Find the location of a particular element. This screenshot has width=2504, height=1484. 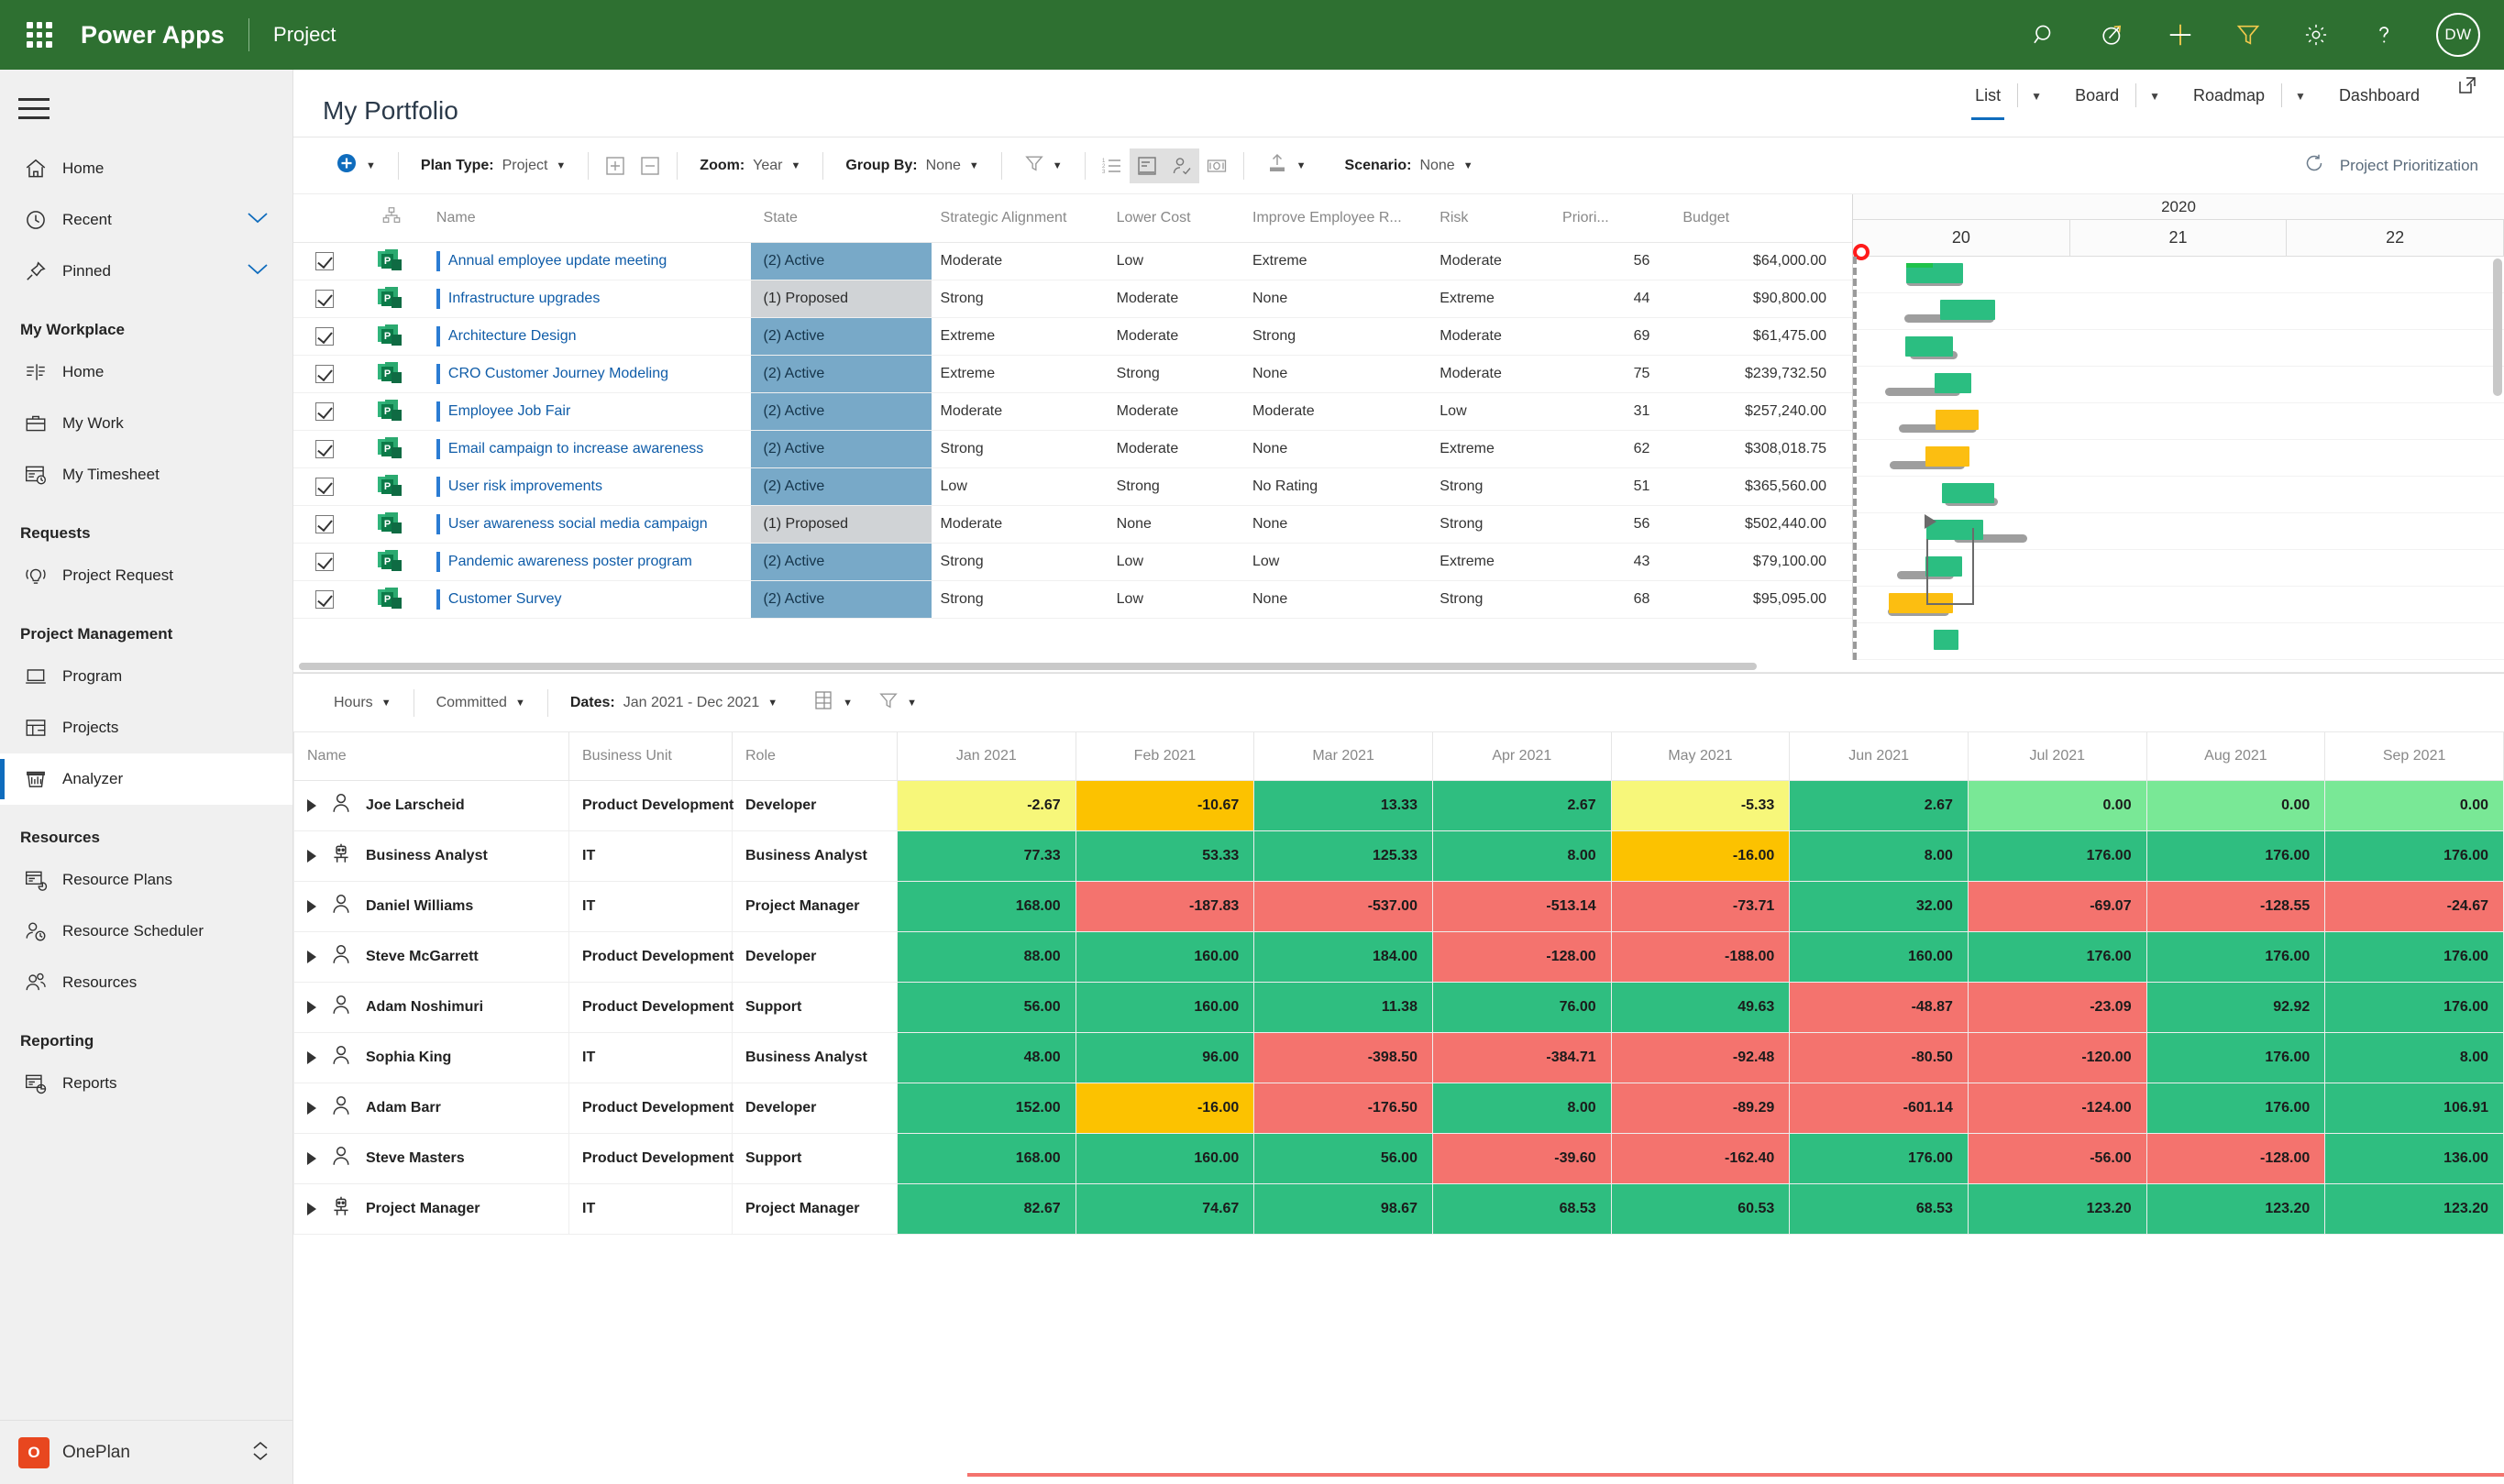

gantt-row is located at coordinates (2178, 458).